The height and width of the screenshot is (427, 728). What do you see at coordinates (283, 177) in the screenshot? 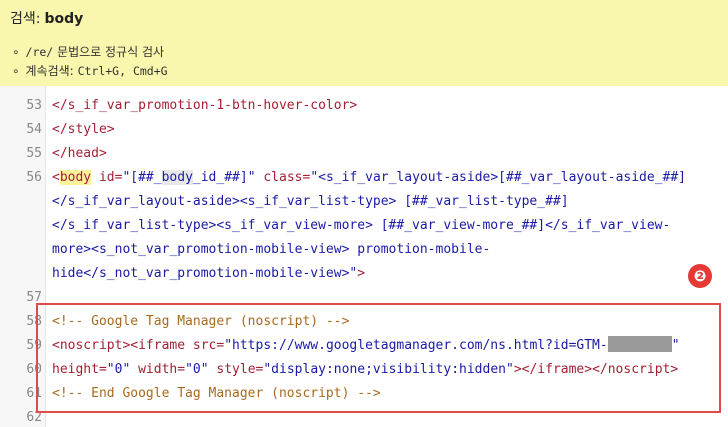
I see `attr-name: class=` at bounding box center [283, 177].